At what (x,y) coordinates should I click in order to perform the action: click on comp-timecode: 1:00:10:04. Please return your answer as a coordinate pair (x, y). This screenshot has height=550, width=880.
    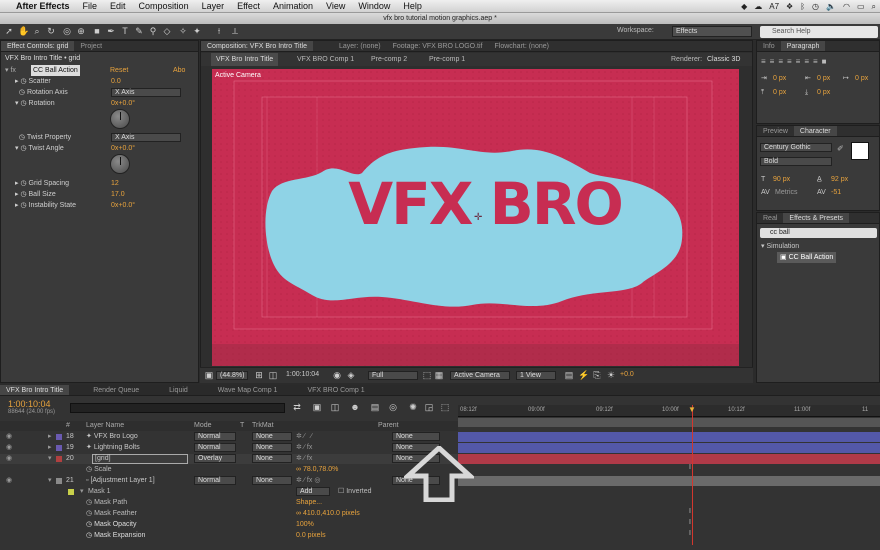
    Looking at the image, I should click on (302, 374).